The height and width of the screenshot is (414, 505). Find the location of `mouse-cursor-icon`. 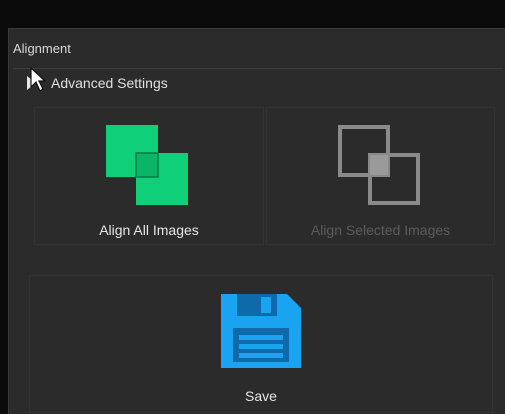

mouse-cursor-icon is located at coordinates (38, 79).